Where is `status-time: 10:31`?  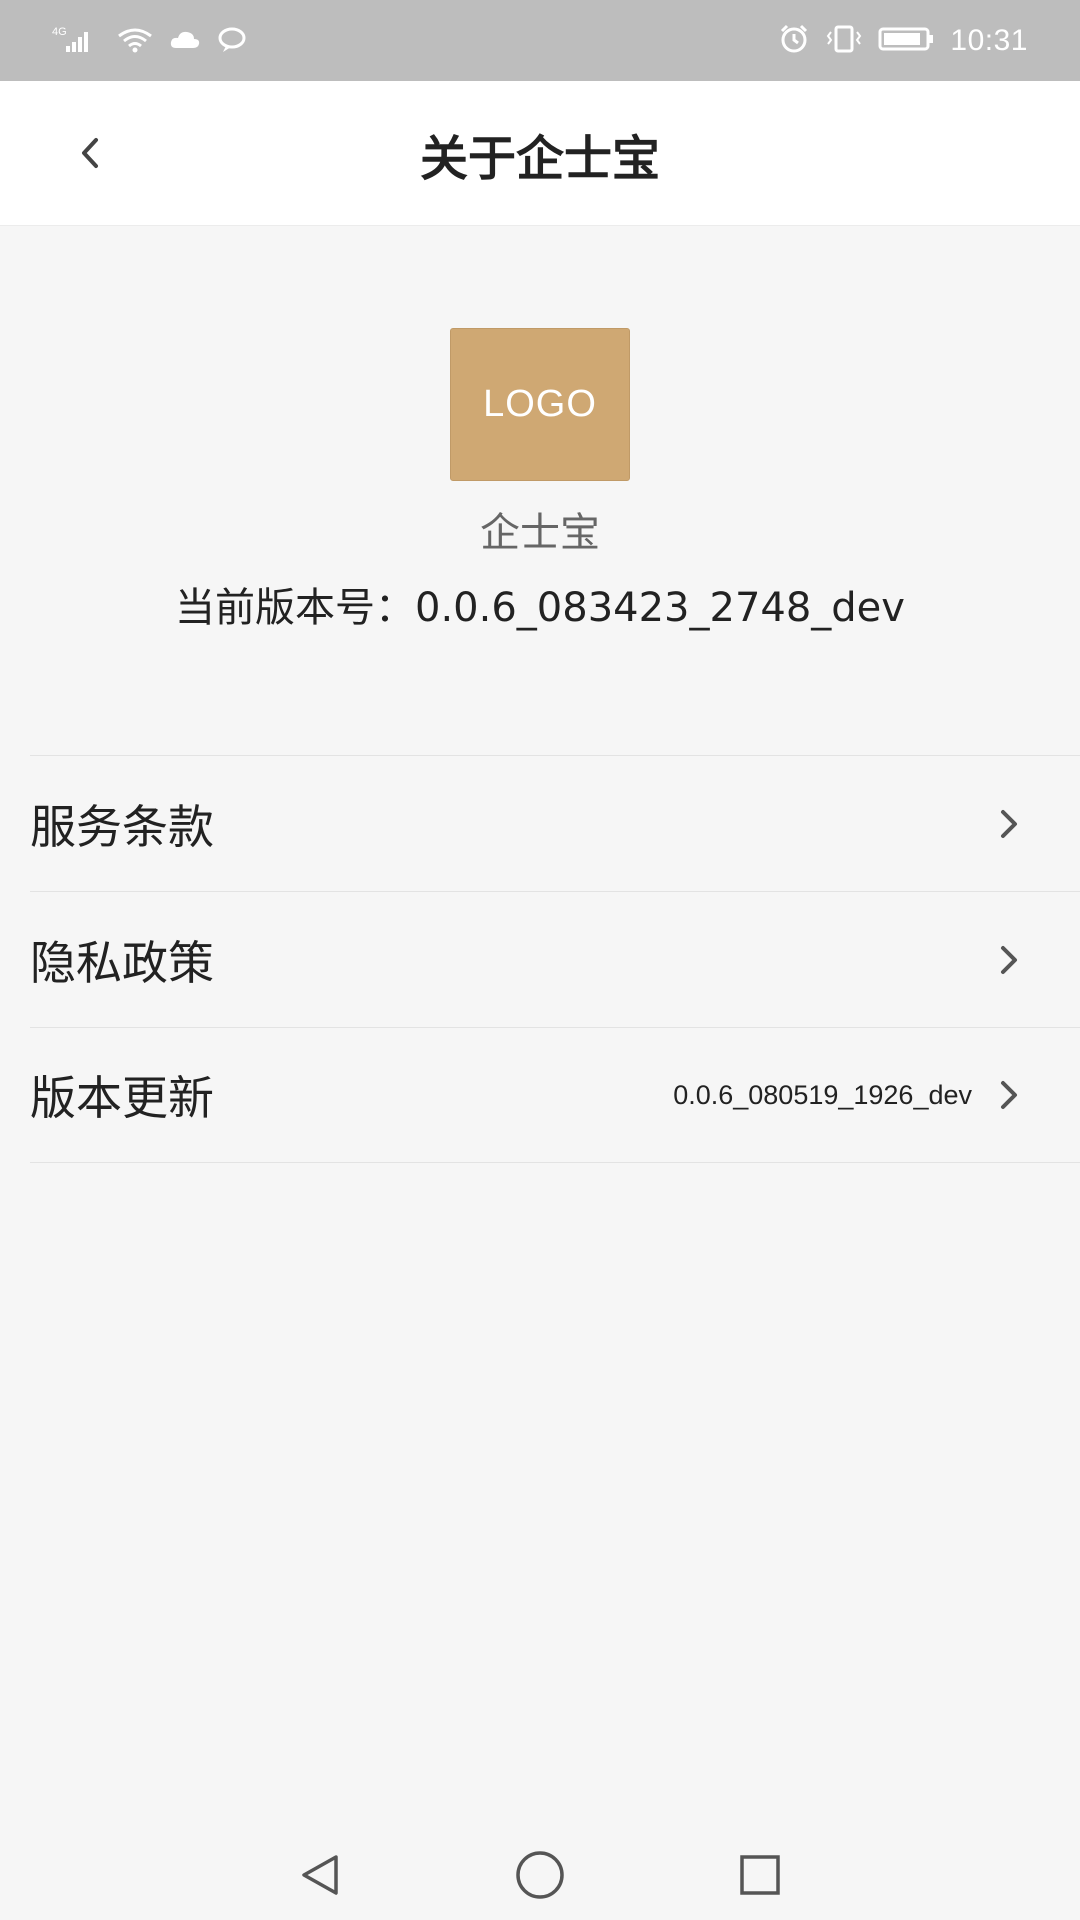 status-time: 10:31 is located at coordinates (989, 40).